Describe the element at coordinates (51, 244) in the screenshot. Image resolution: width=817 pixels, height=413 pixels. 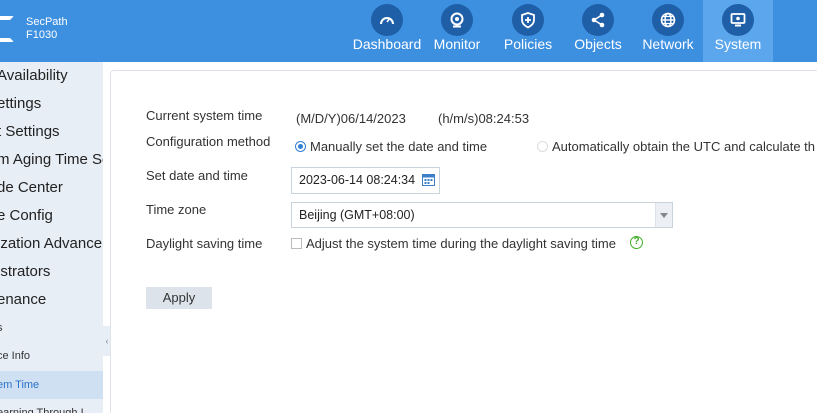
I see `sidebar-item-advanced: ization Advance` at that location.